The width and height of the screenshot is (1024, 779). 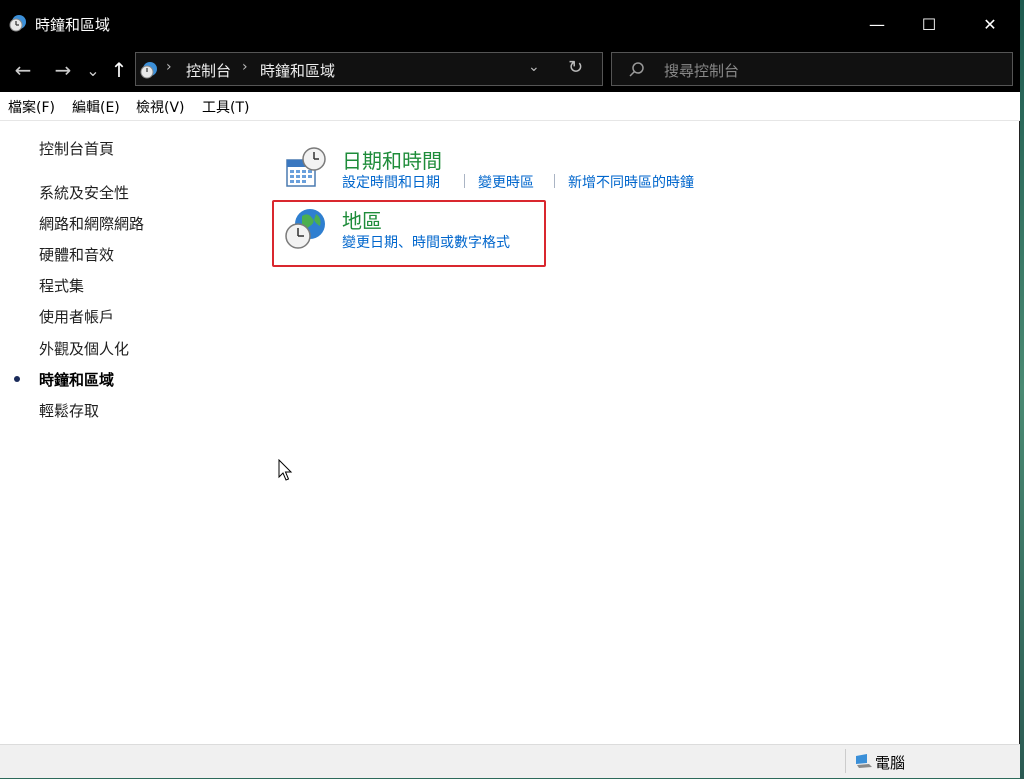 What do you see at coordinates (297, 70) in the screenshot?
I see `breadcrumb-clock-region: 時鐘和區域` at bounding box center [297, 70].